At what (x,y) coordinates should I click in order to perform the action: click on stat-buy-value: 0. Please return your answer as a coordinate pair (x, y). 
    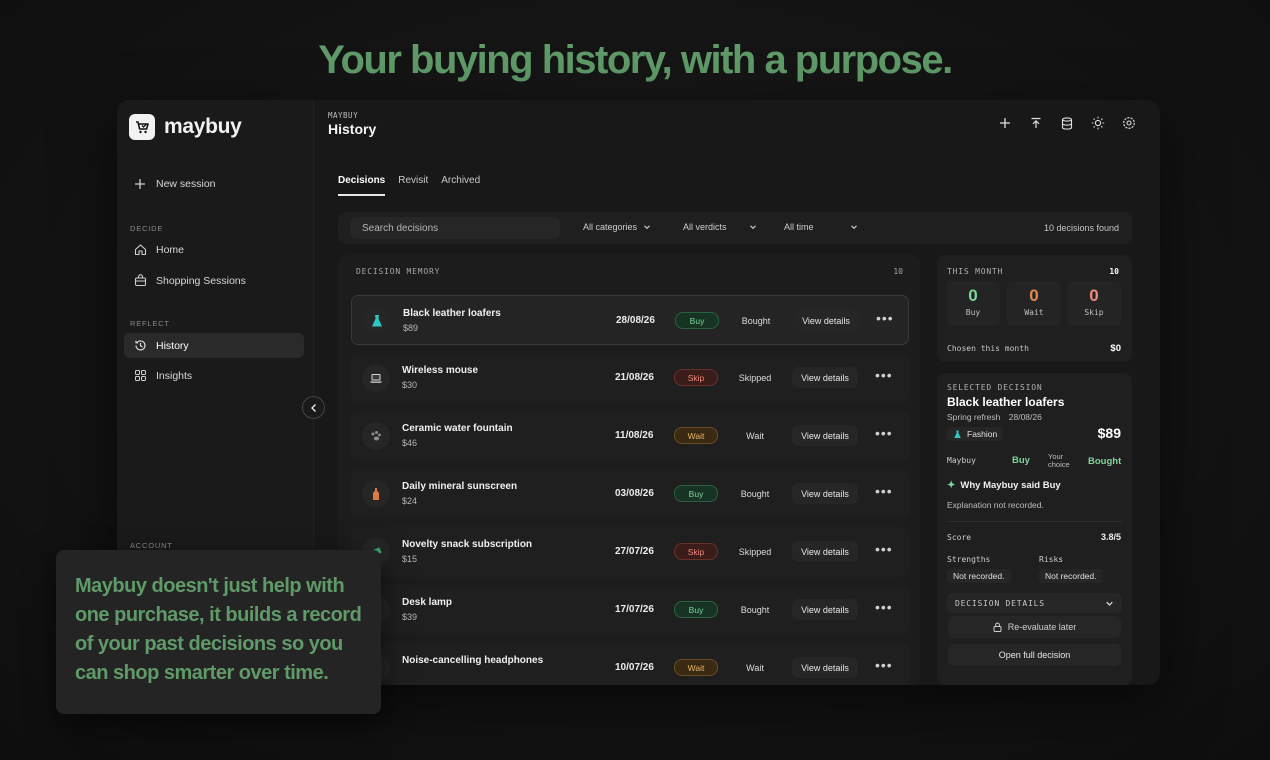
    Looking at the image, I should click on (973, 295).